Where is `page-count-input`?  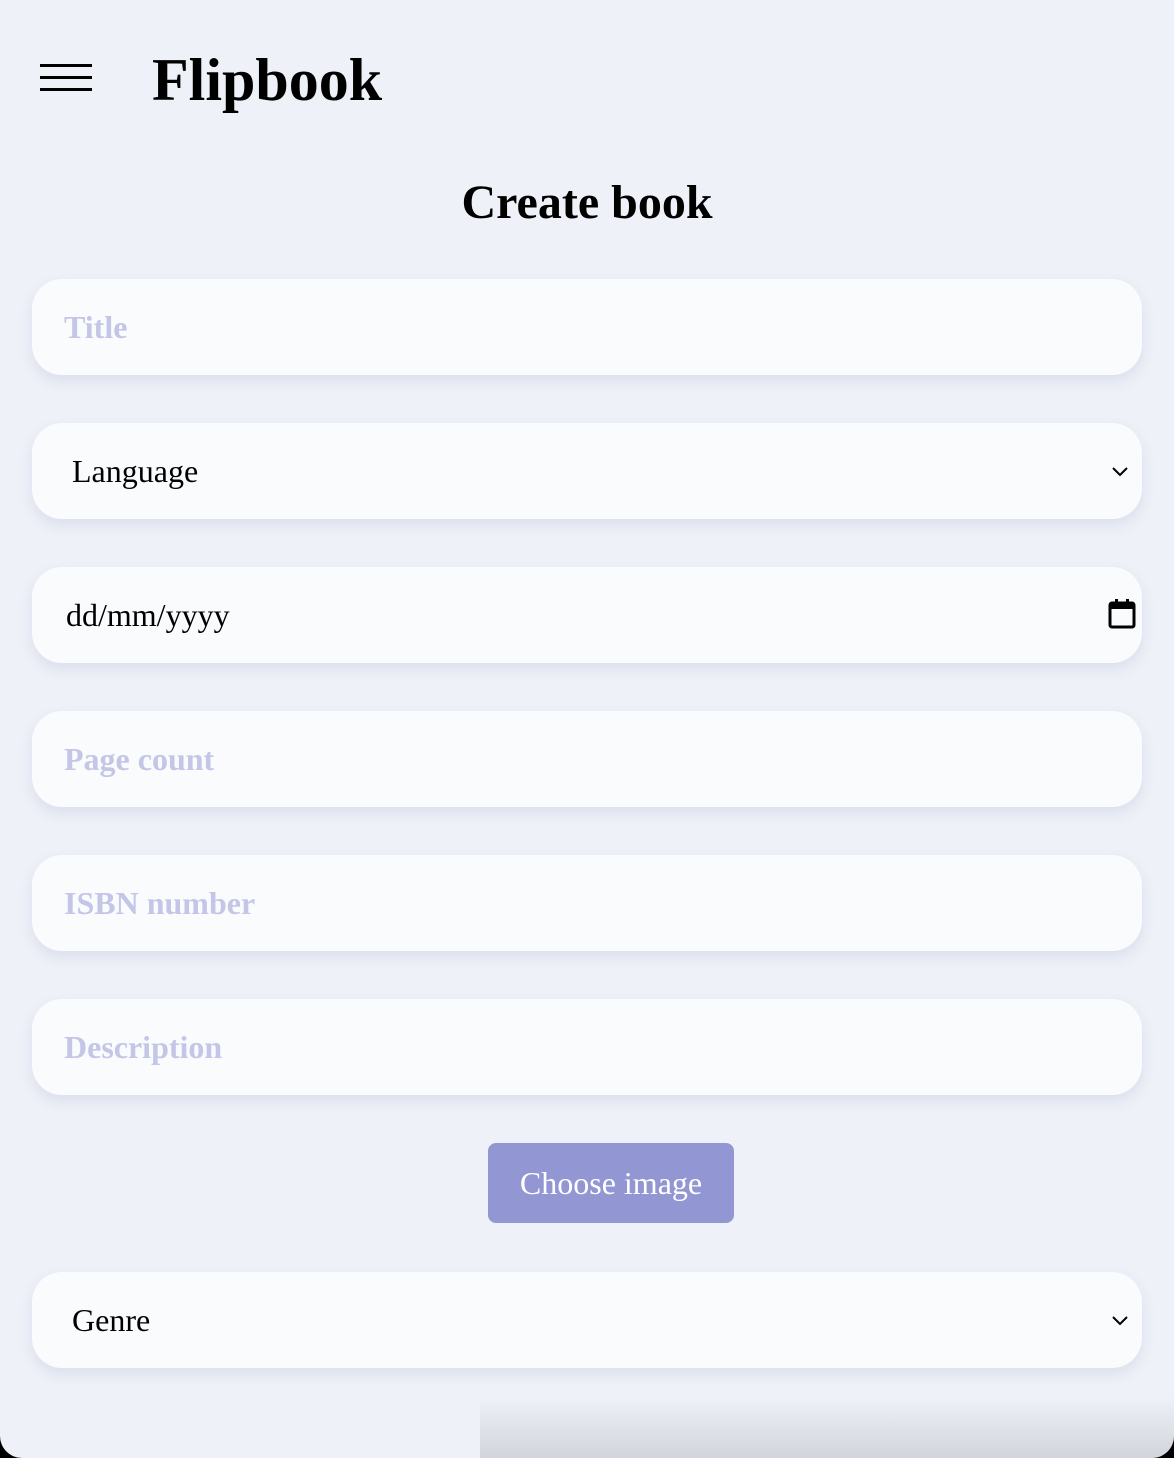 page-count-input is located at coordinates (587, 759).